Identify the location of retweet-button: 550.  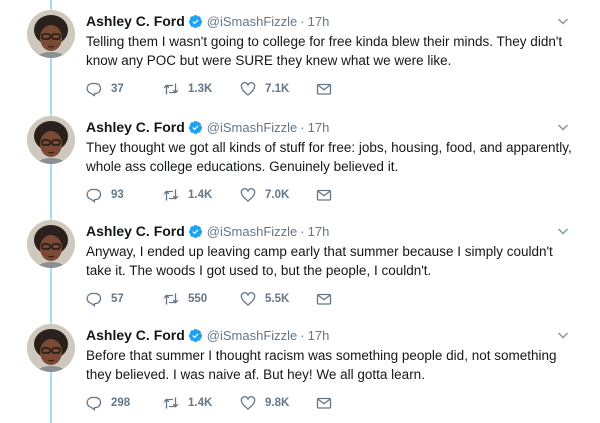
(185, 299).